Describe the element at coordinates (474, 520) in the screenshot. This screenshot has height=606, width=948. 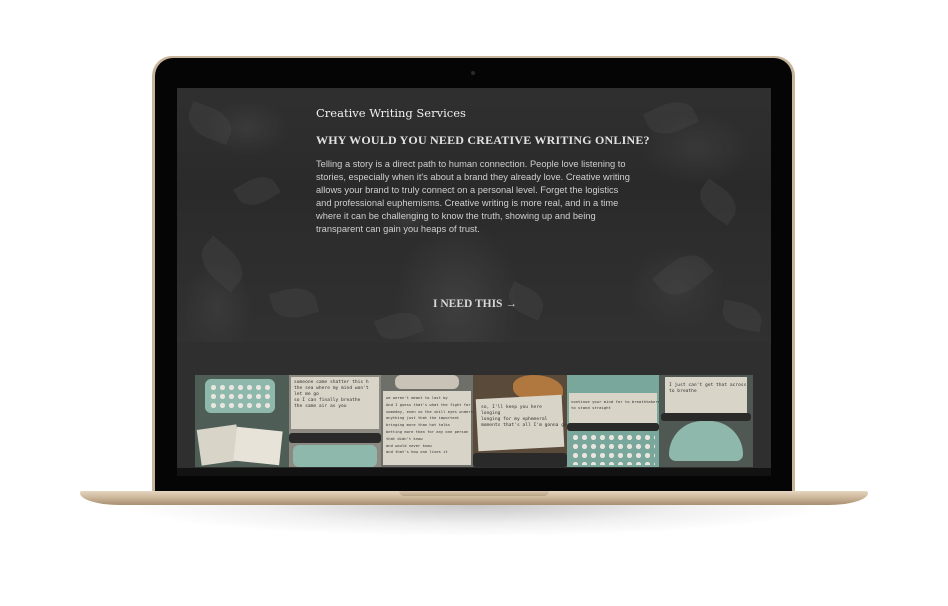
I see `laptop-shadow` at that location.